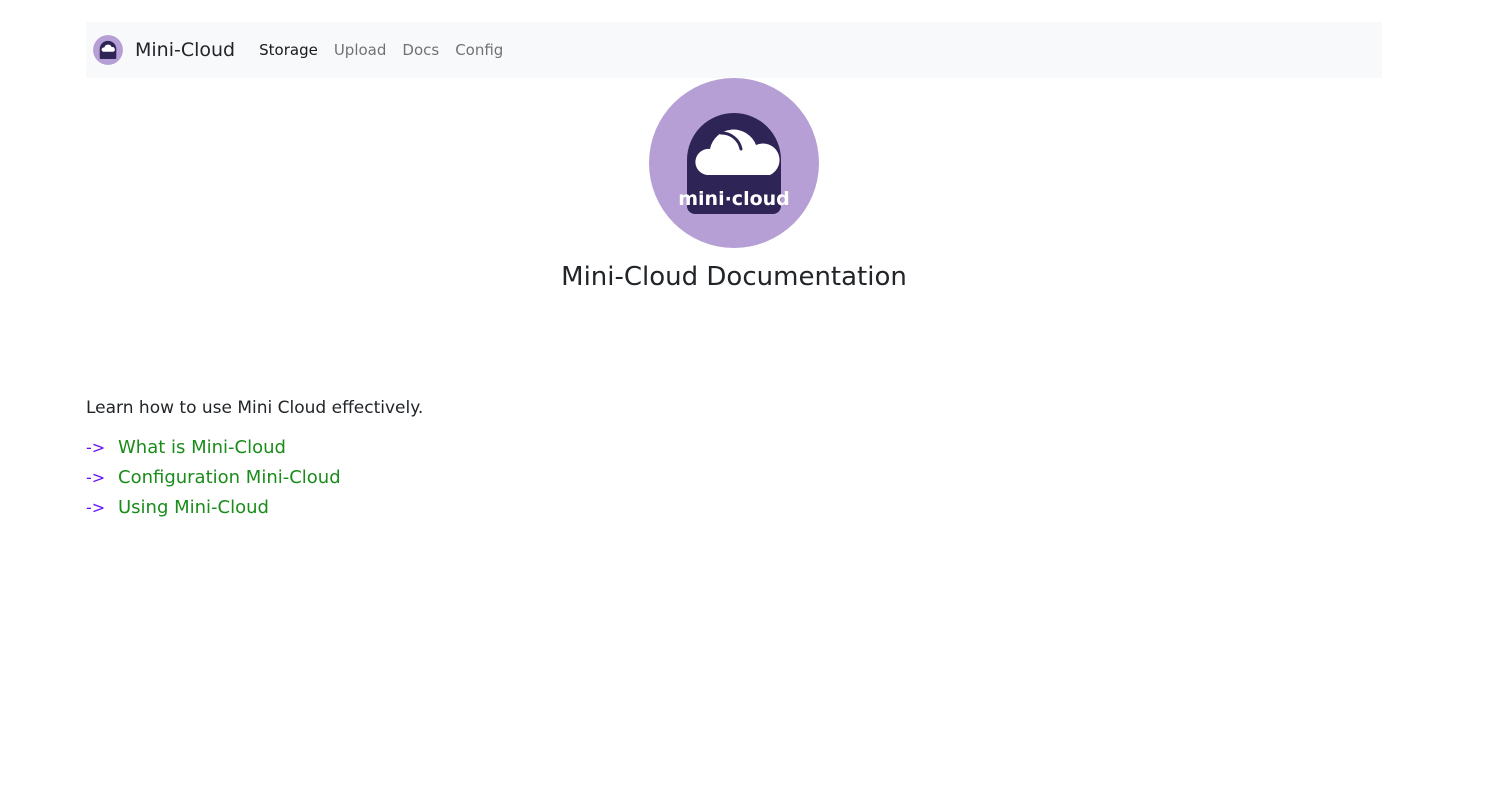 The width and height of the screenshot is (1488, 804). Describe the element at coordinates (288, 50) in the screenshot. I see `nav-link-storage: Storage` at that location.